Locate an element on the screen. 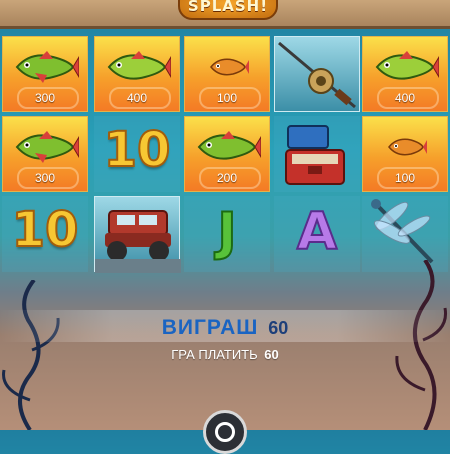 This screenshot has height=454, width=450. pay-line: ГРА ПЛАТИТЬ 60 is located at coordinates (225, 354).